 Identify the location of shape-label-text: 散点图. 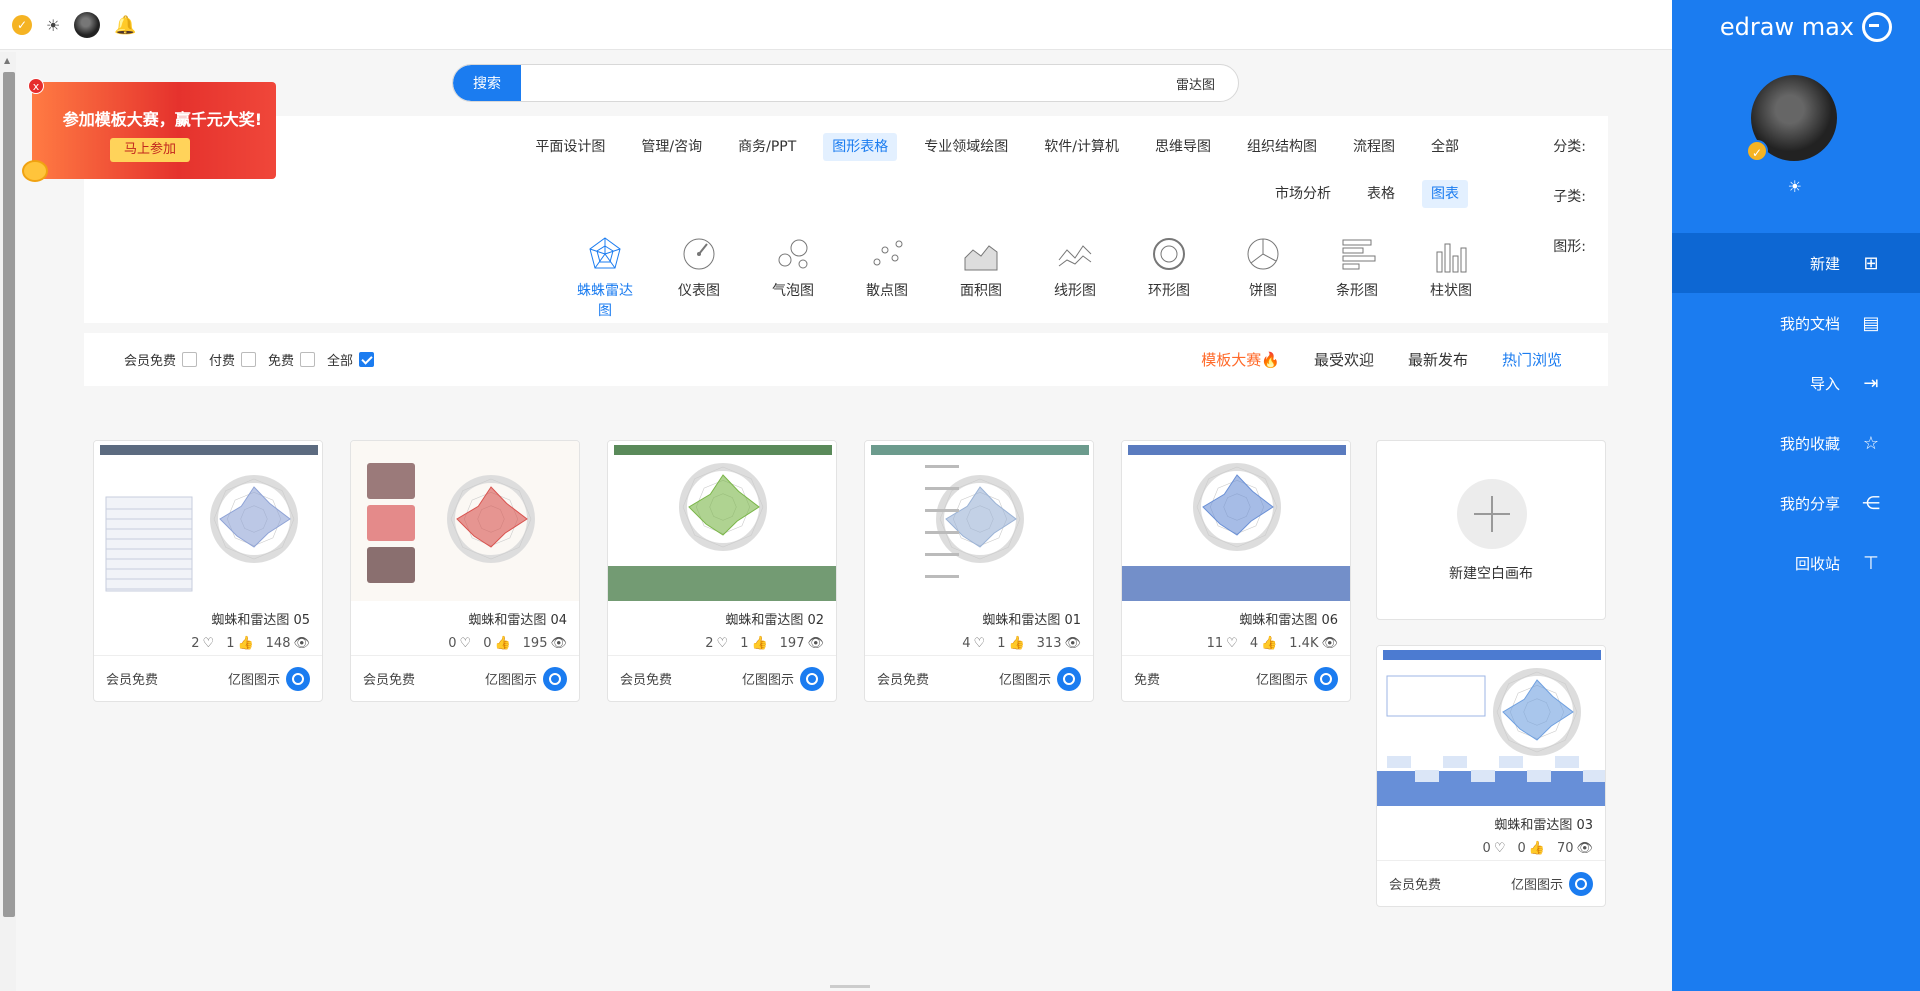
(887, 291).